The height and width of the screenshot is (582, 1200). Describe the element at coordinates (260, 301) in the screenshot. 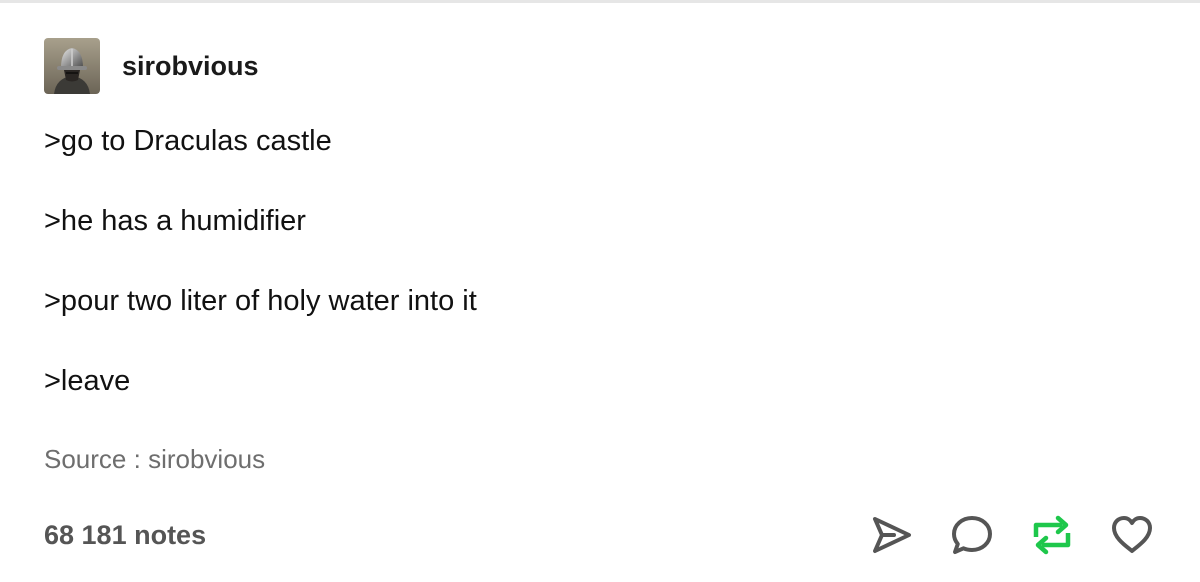

I see `post-line: >pour two liter of holy water into it` at that location.